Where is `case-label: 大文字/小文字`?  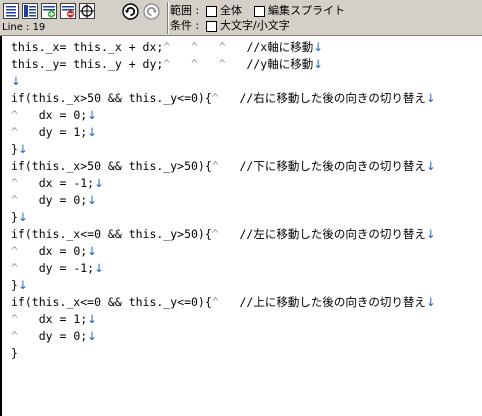 case-label: 大文字/小文字 is located at coordinates (255, 25).